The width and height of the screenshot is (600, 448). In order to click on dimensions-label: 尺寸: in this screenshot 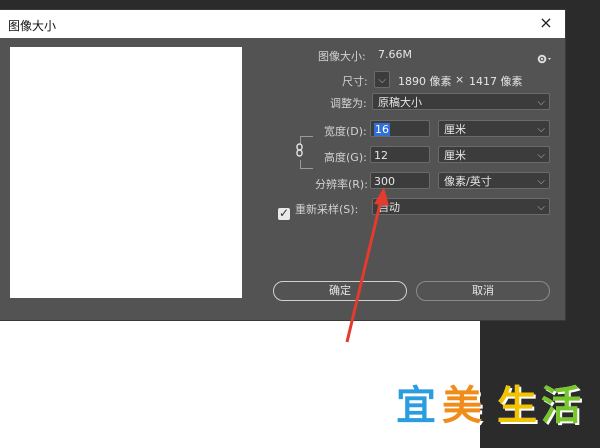, I will do `click(355, 81)`.